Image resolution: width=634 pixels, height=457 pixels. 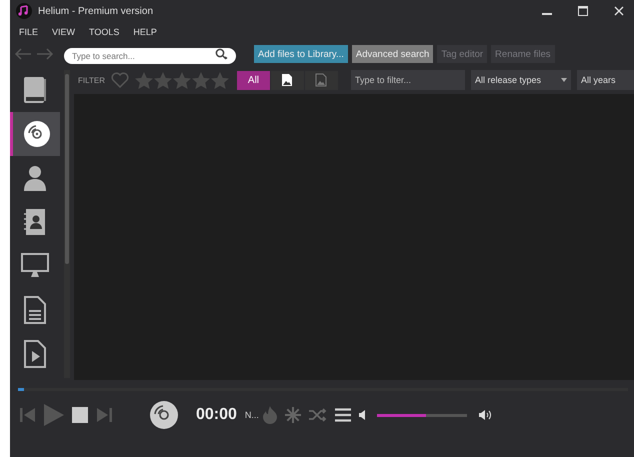 I want to click on book-icon, so click(x=35, y=90).